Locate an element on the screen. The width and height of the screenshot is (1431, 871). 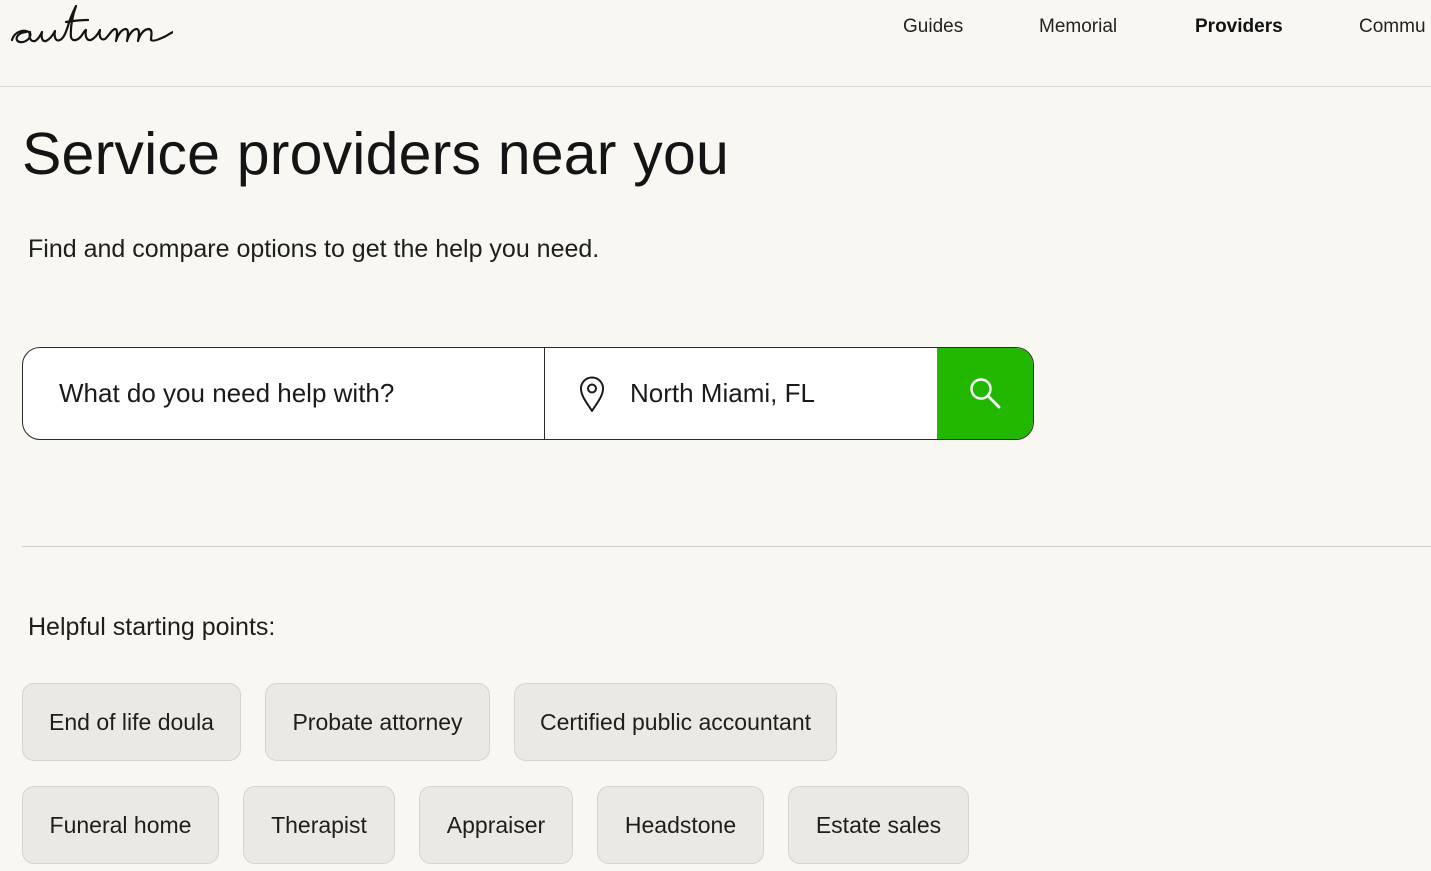
chip-appraiser: Appraiser is located at coordinates (496, 825).